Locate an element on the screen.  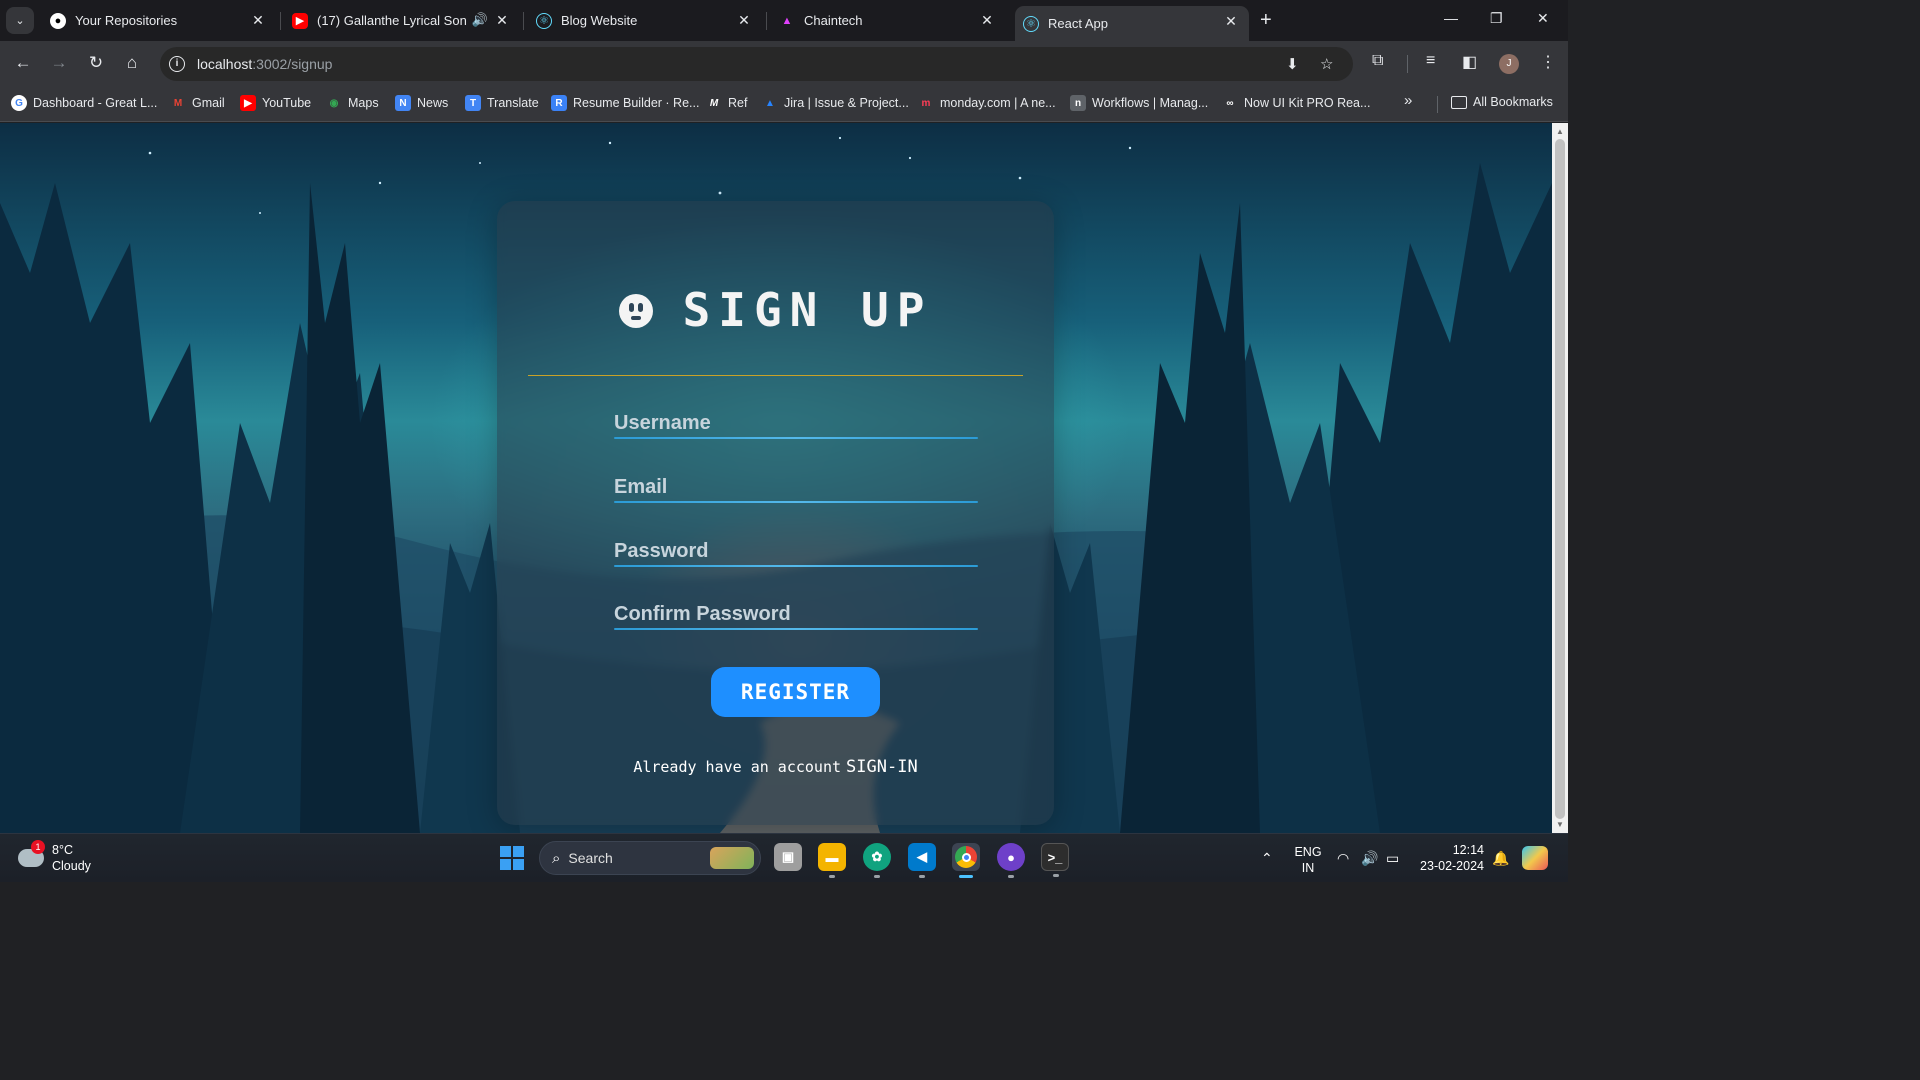
restore-button: ❐ is located at coordinates (1496, 18).